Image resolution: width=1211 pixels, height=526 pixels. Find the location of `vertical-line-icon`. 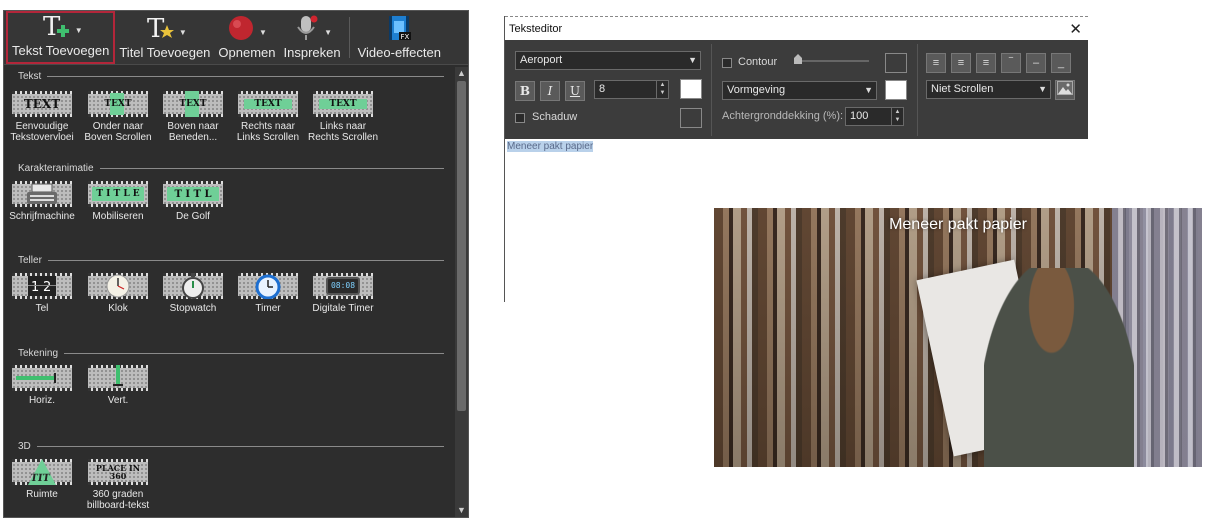

vertical-line-icon is located at coordinates (118, 375).